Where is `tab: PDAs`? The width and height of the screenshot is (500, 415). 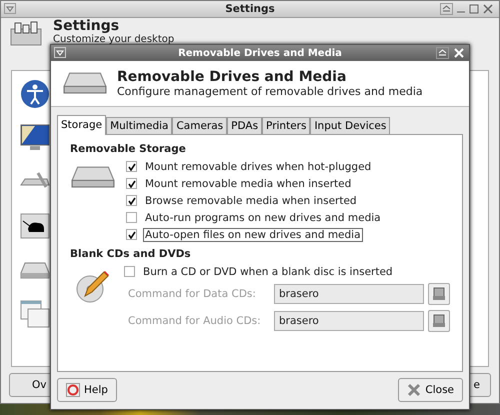 tab: PDAs is located at coordinates (244, 125).